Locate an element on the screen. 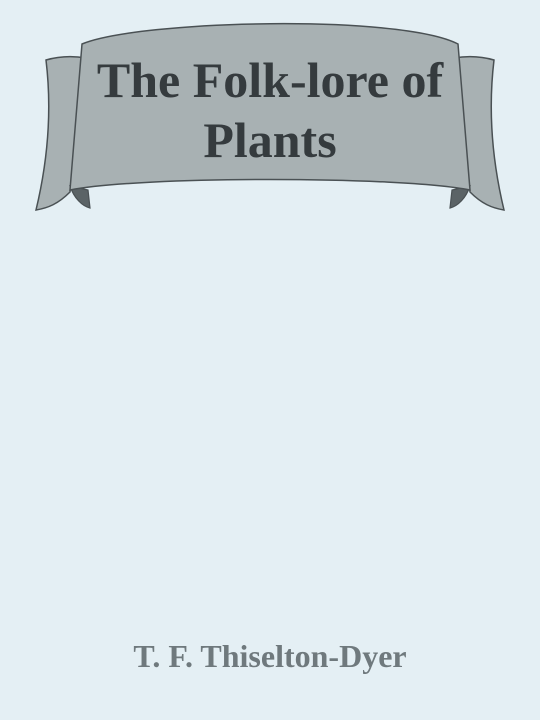  book-title: The Folk-lore of Plants is located at coordinates (270, 110).